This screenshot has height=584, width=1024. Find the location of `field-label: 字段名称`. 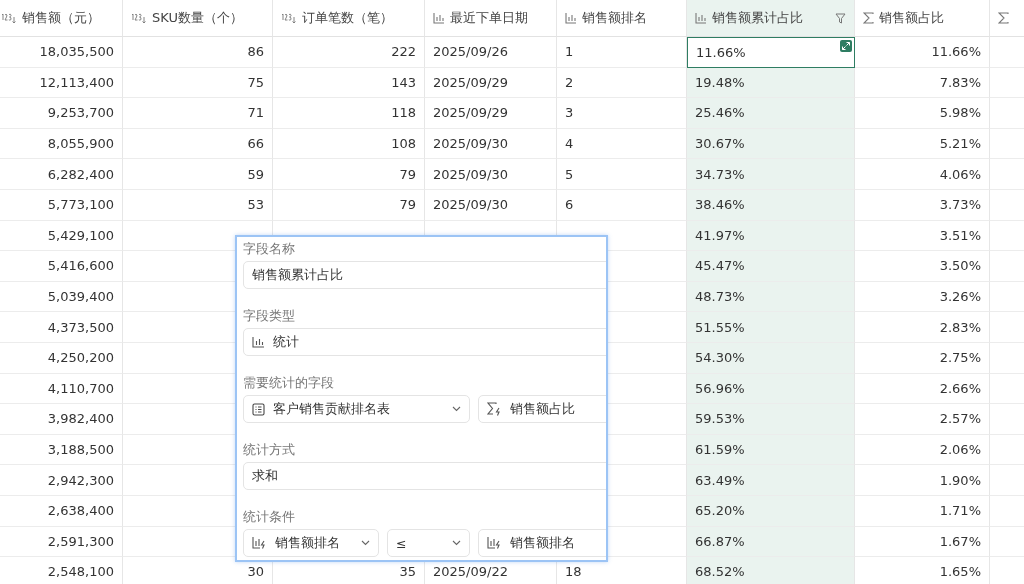

field-label: 字段名称 is located at coordinates (269, 249).